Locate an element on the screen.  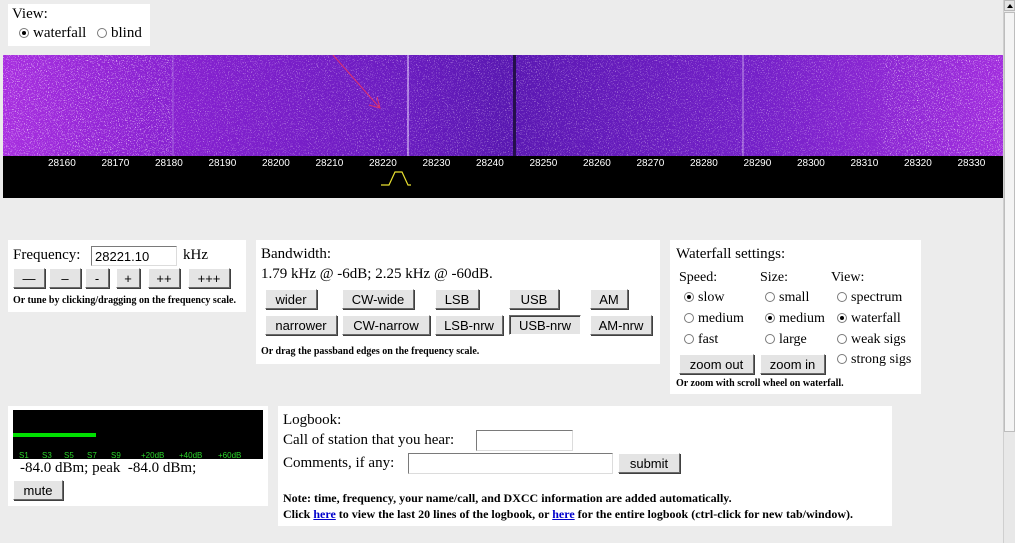
vertical-scrollbar is located at coordinates (1009, 271).